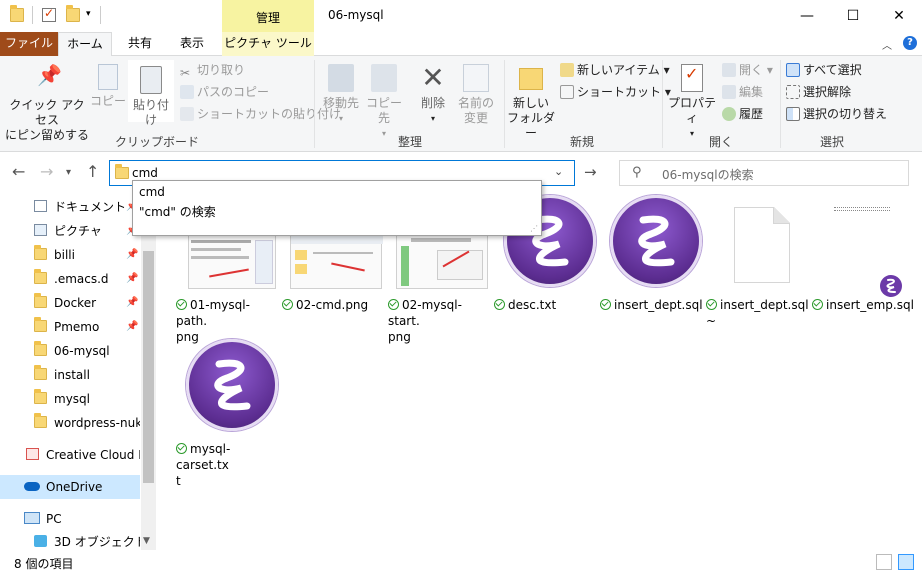 This screenshot has width=922, height=574. What do you see at coordinates (260, 114) in the screenshot?
I see `paste-shortcut-button: ショートカットの貼り付け` at bounding box center [260, 114].